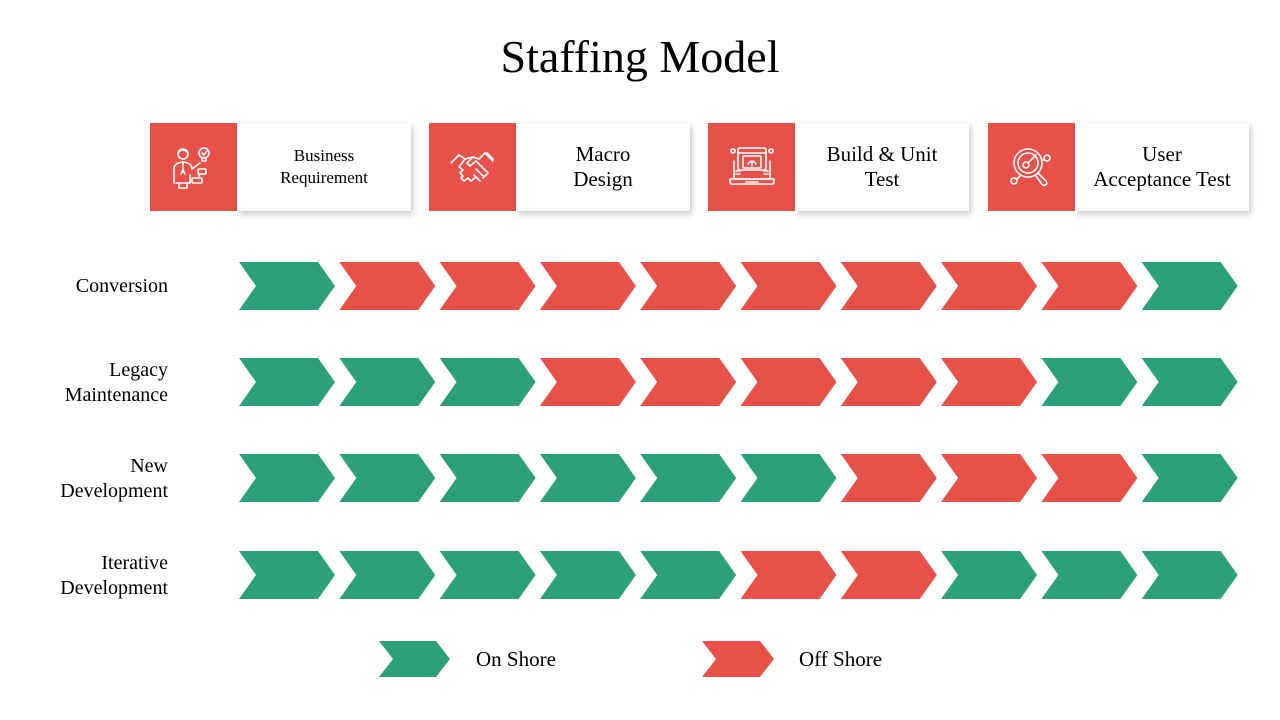 This screenshot has height=720, width=1280. What do you see at coordinates (738, 659) in the screenshot?
I see `legend-chevron-off-shore` at bounding box center [738, 659].